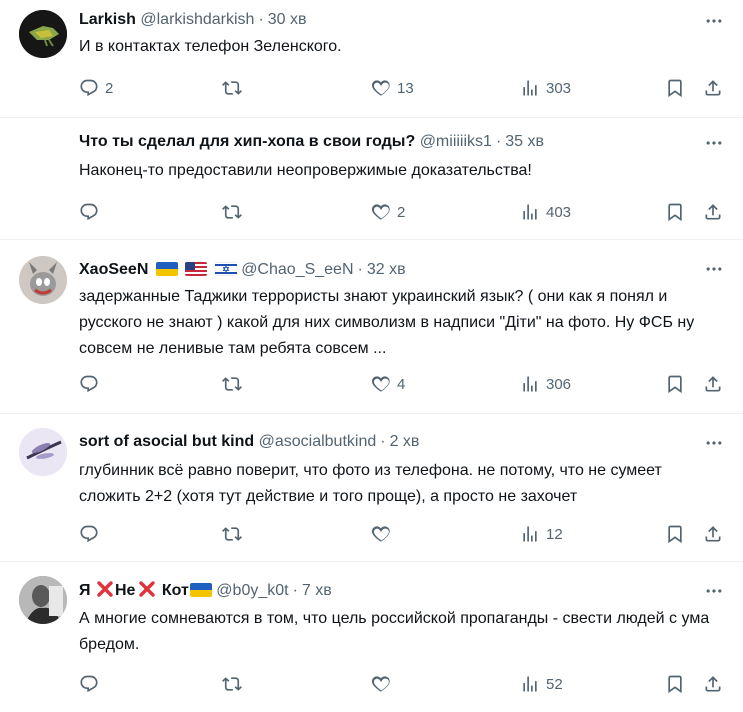 This screenshot has height=712, width=743. I want to click on like-button: 2, so click(388, 212).